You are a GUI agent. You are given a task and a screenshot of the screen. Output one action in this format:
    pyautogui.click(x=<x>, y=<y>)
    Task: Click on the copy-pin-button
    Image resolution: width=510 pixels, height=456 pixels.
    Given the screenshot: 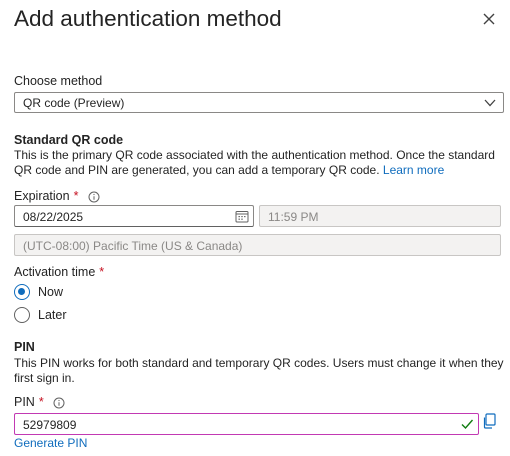 What is the action you would take?
    pyautogui.click(x=490, y=422)
    